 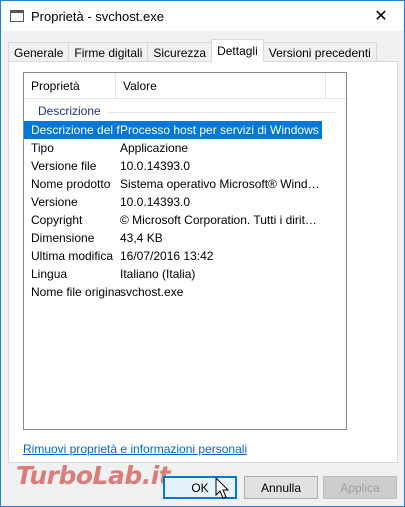 I want to click on row-value: Italiano (Italia), so click(x=158, y=274).